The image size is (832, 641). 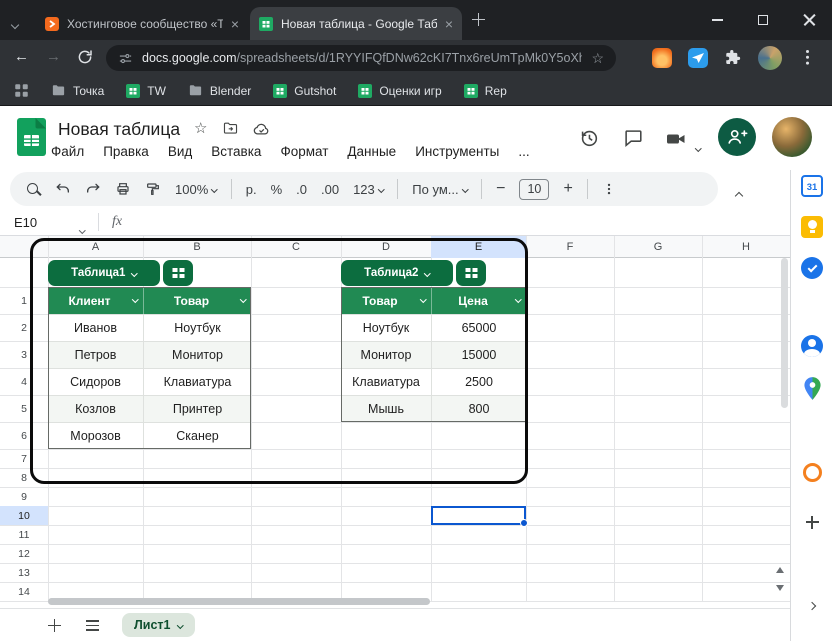 I want to click on star-document-icon: ☆, so click(x=200, y=128).